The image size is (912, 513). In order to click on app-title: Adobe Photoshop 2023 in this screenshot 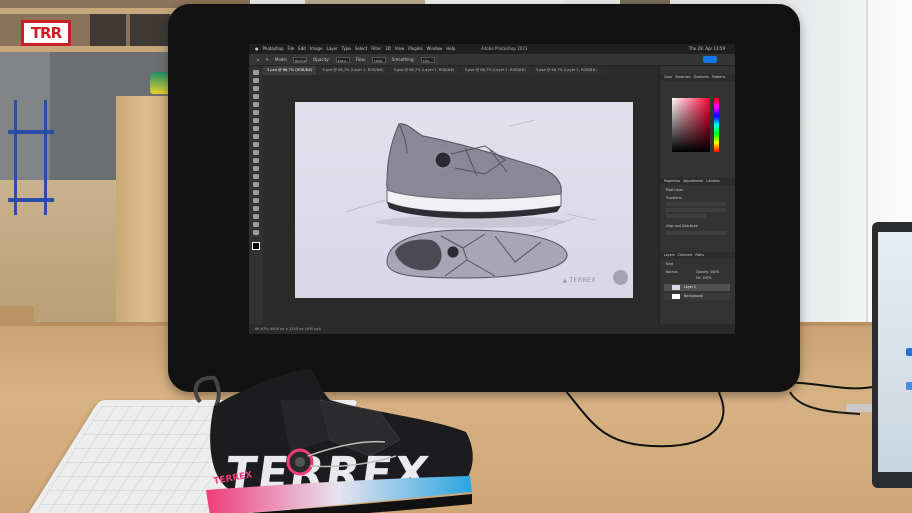, I will do `click(504, 48)`.